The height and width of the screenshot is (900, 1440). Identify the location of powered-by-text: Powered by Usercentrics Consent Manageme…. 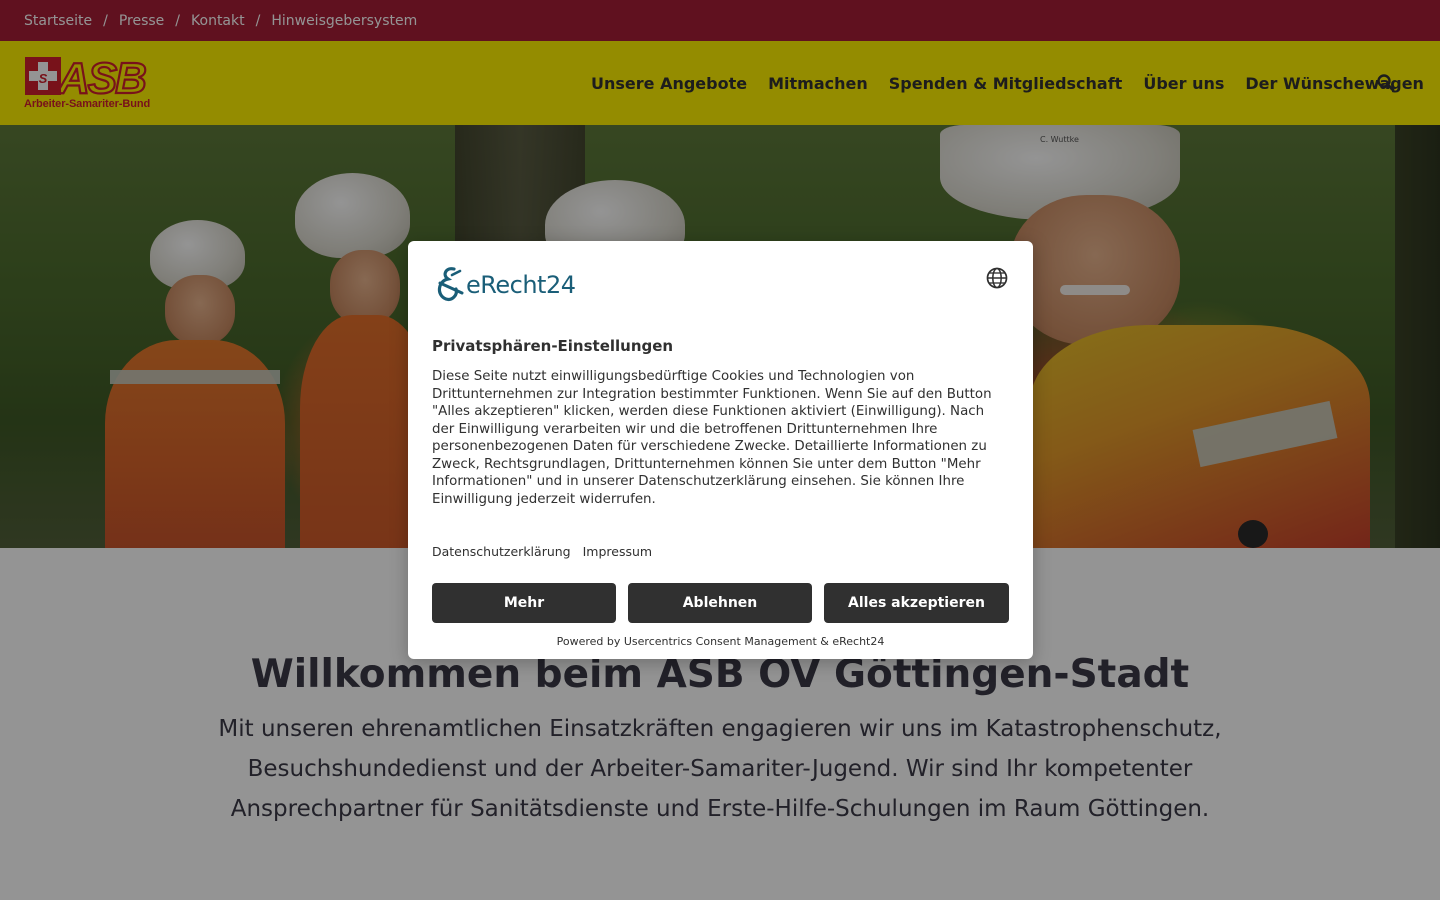
(720, 641).